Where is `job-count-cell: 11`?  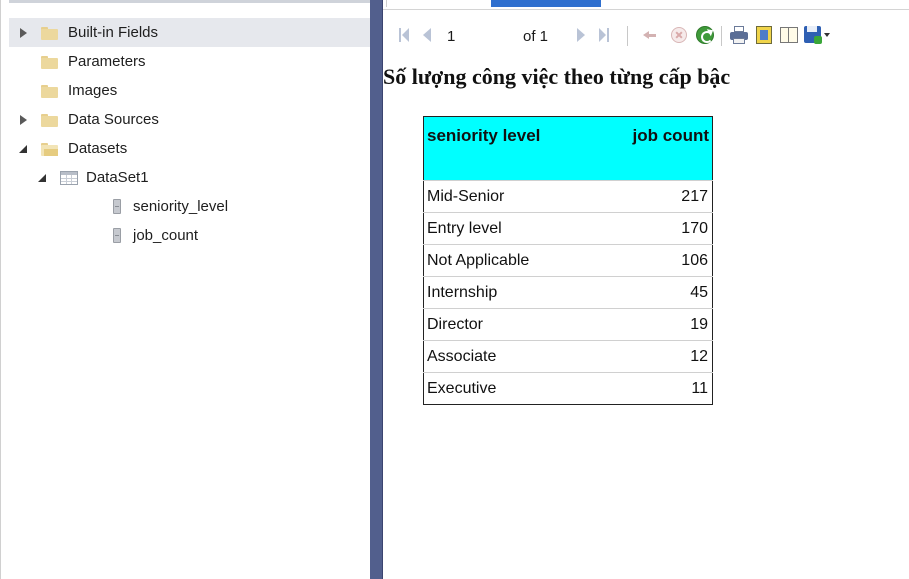 job-count-cell: 11 is located at coordinates (653, 388).